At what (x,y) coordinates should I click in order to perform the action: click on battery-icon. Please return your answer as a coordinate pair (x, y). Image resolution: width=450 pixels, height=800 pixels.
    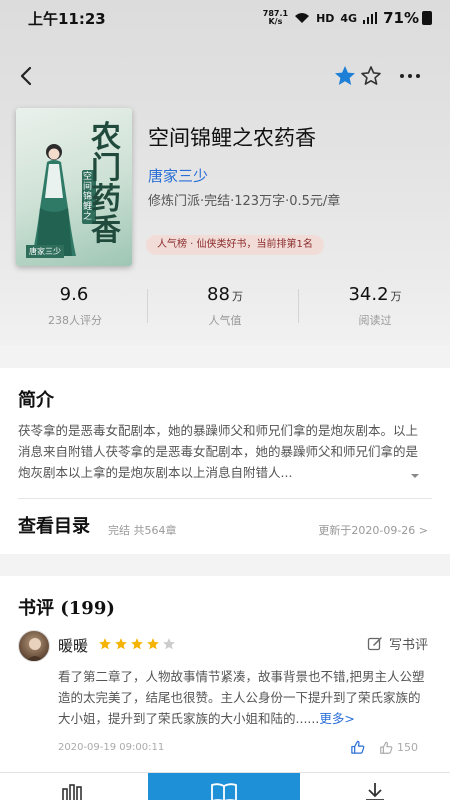
    Looking at the image, I should click on (427, 18).